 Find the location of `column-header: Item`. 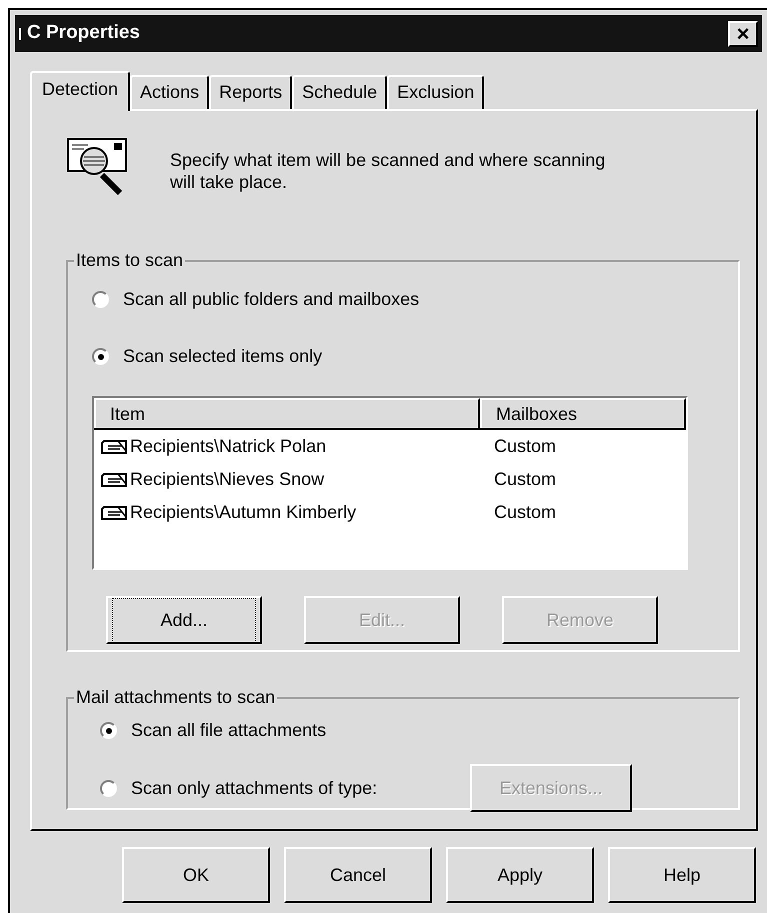

column-header: Item is located at coordinates (287, 413).